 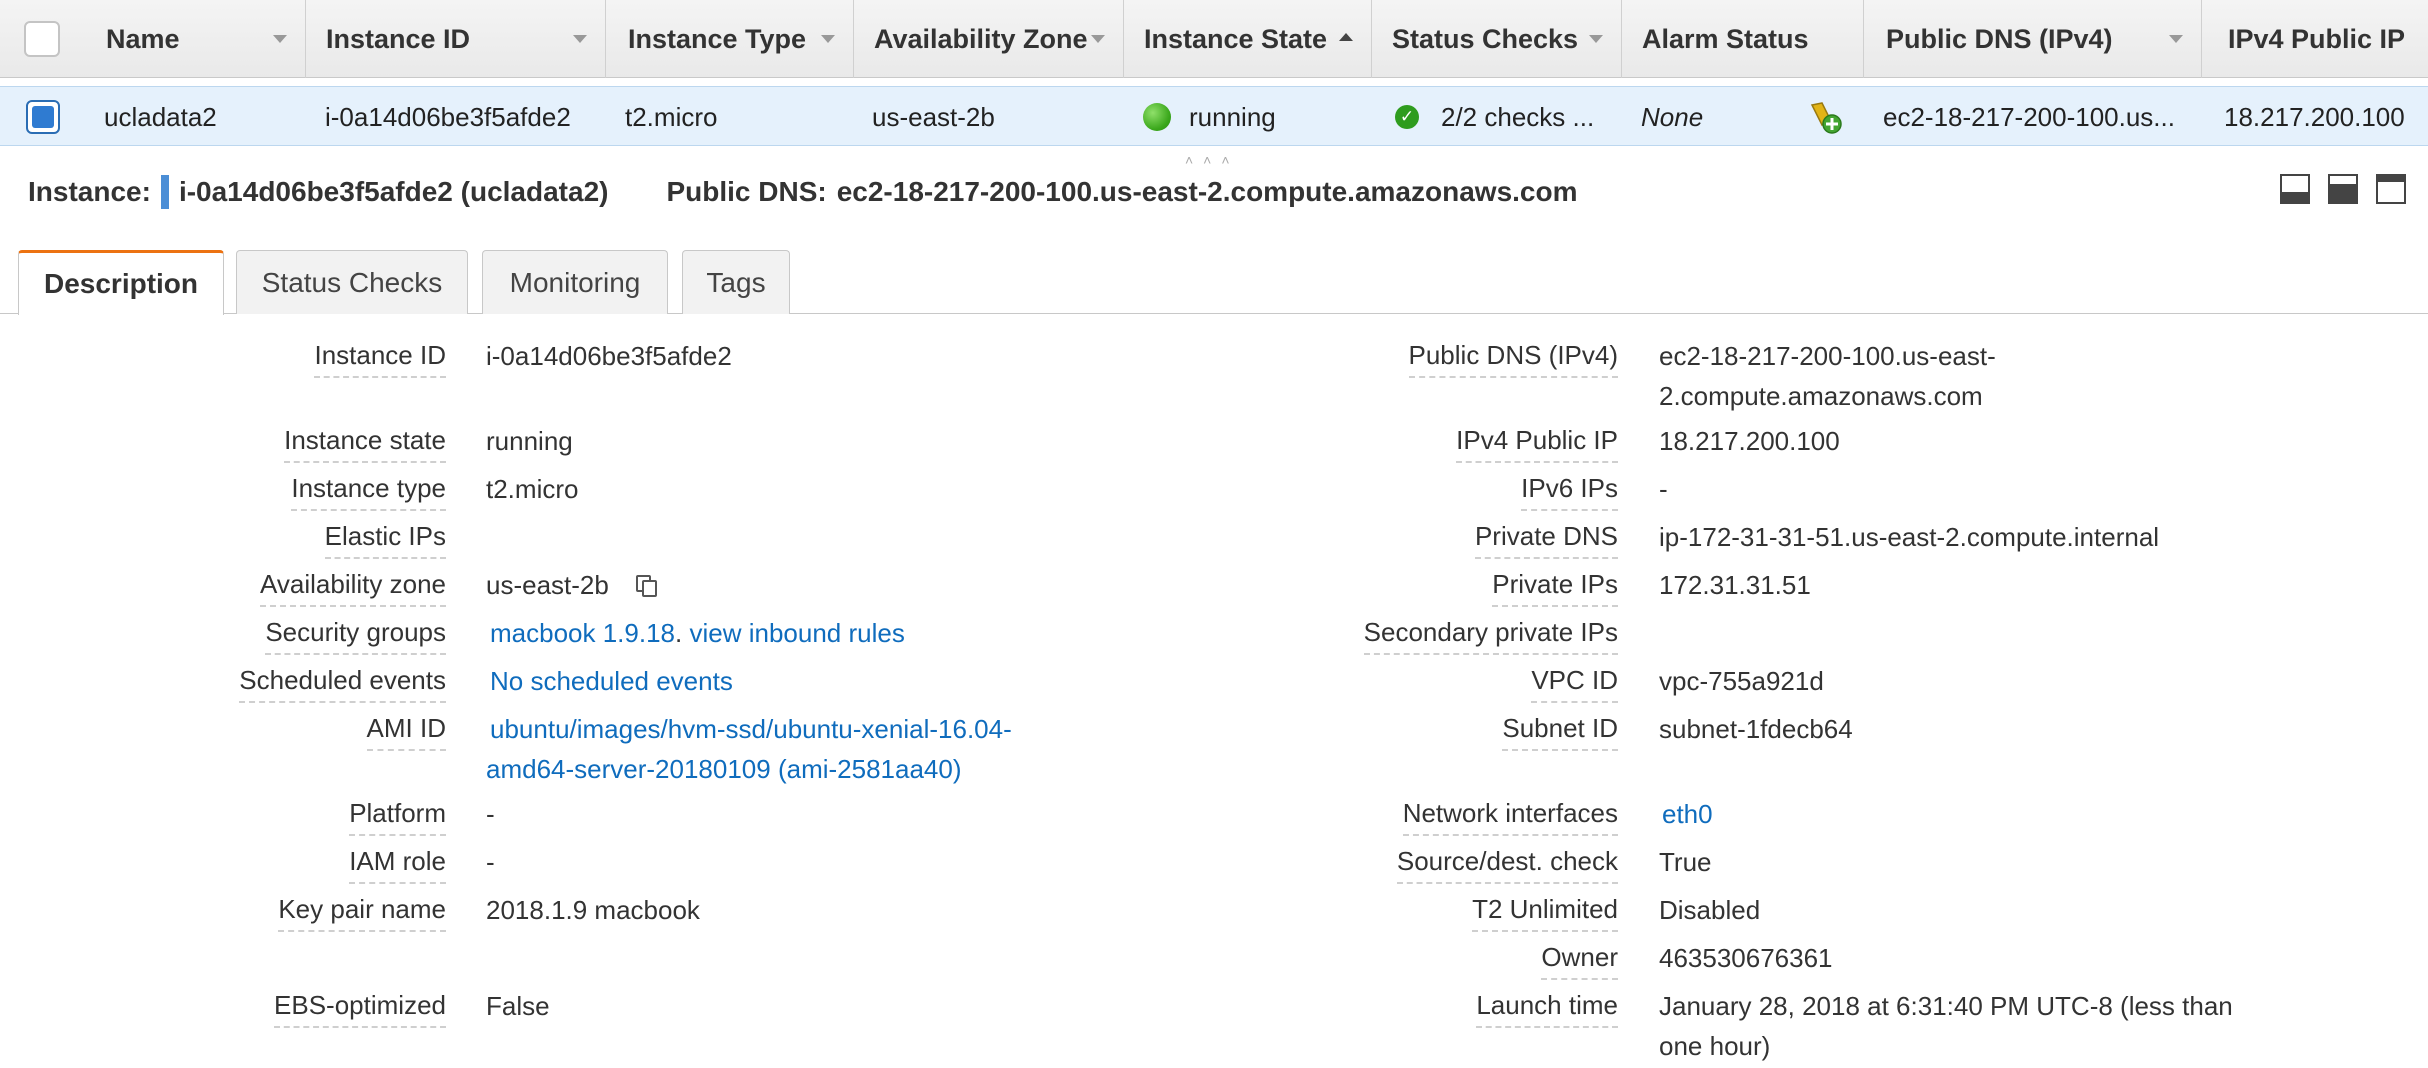 I want to click on subnet-id-value: subnet-1fdecb64, so click(x=1756, y=729).